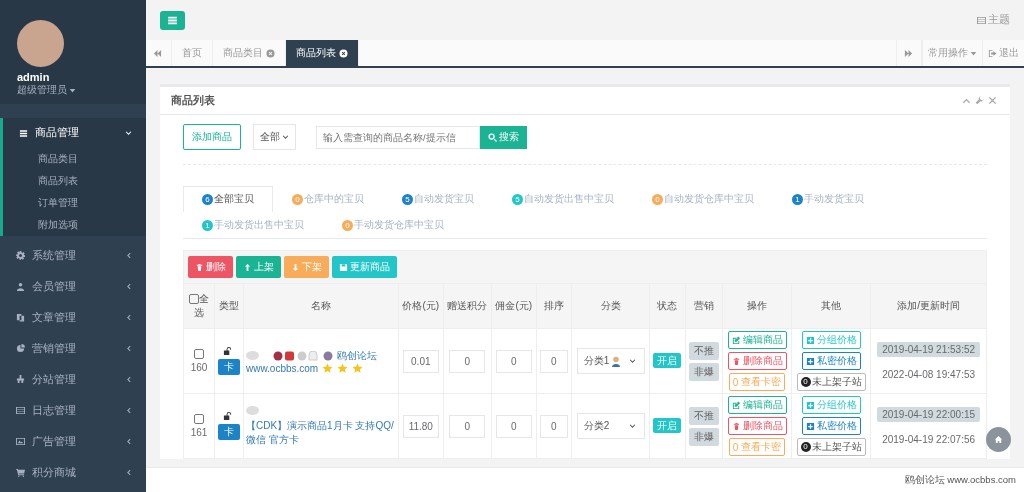  I want to click on arrow-up-icon, so click(247, 267).